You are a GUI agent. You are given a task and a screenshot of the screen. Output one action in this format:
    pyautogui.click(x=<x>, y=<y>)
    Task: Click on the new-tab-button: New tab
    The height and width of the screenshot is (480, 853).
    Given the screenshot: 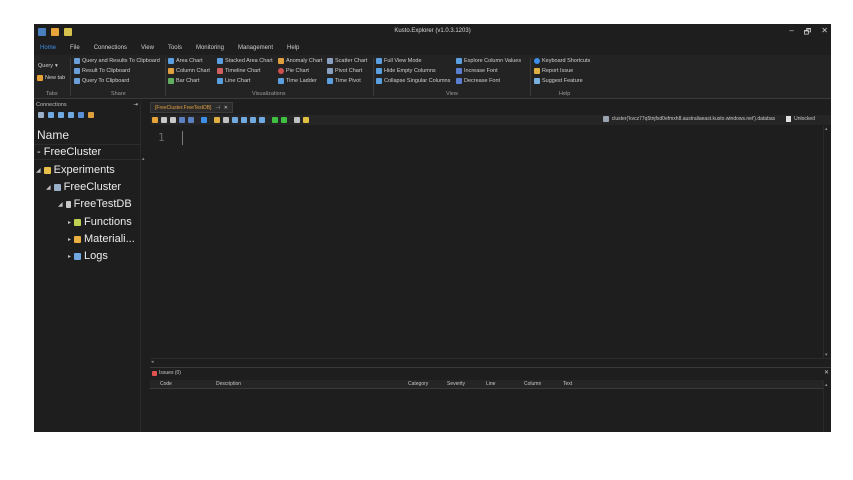 What is the action you would take?
    pyautogui.click(x=51, y=78)
    